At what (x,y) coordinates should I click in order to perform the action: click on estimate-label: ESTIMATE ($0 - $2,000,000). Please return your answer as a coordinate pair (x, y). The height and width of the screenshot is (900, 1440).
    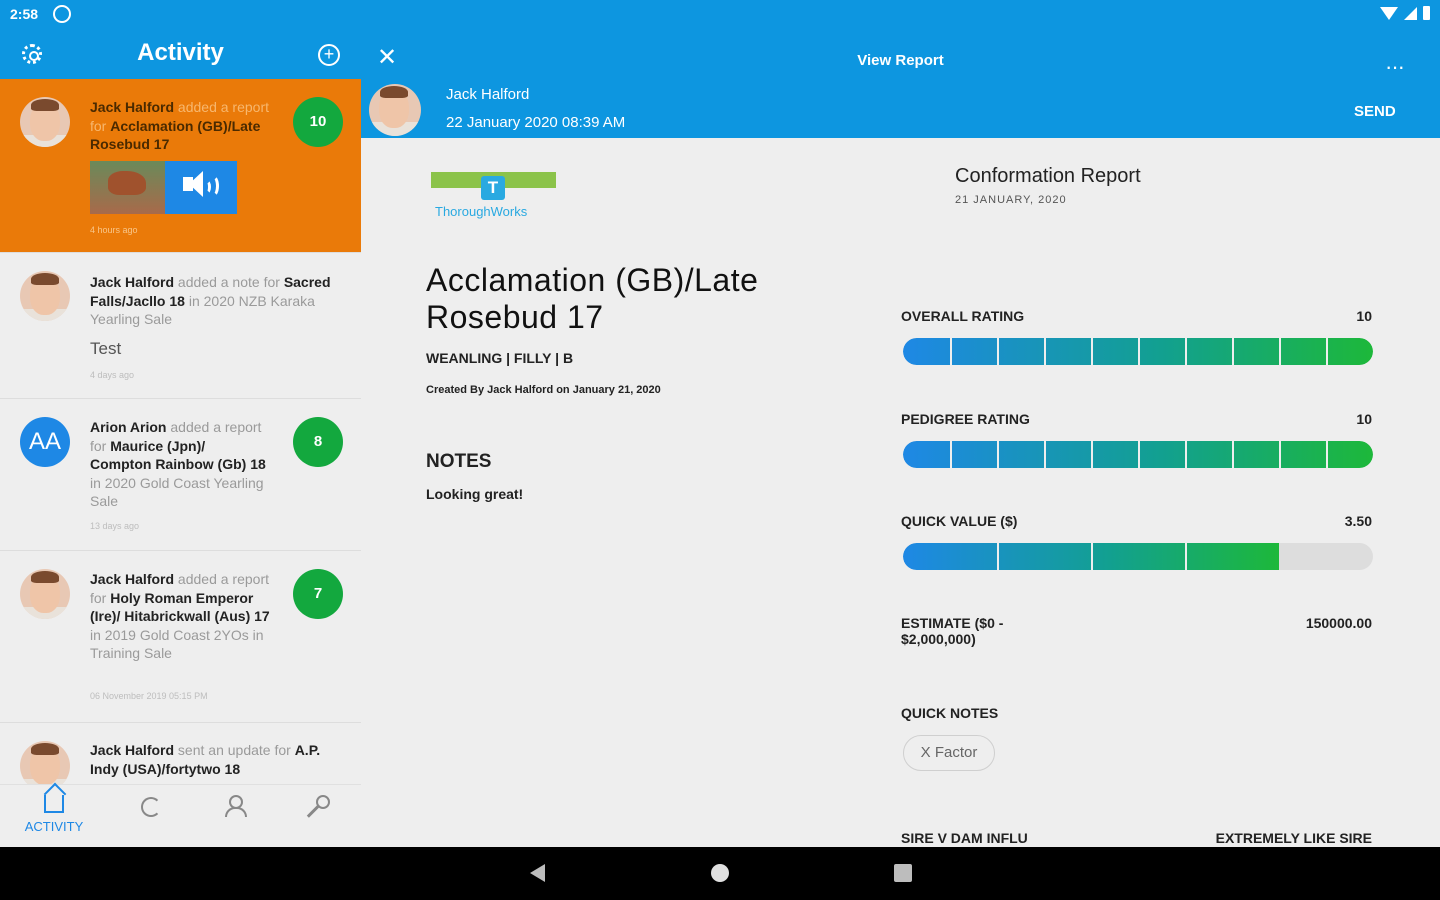
    Looking at the image, I should click on (952, 631).